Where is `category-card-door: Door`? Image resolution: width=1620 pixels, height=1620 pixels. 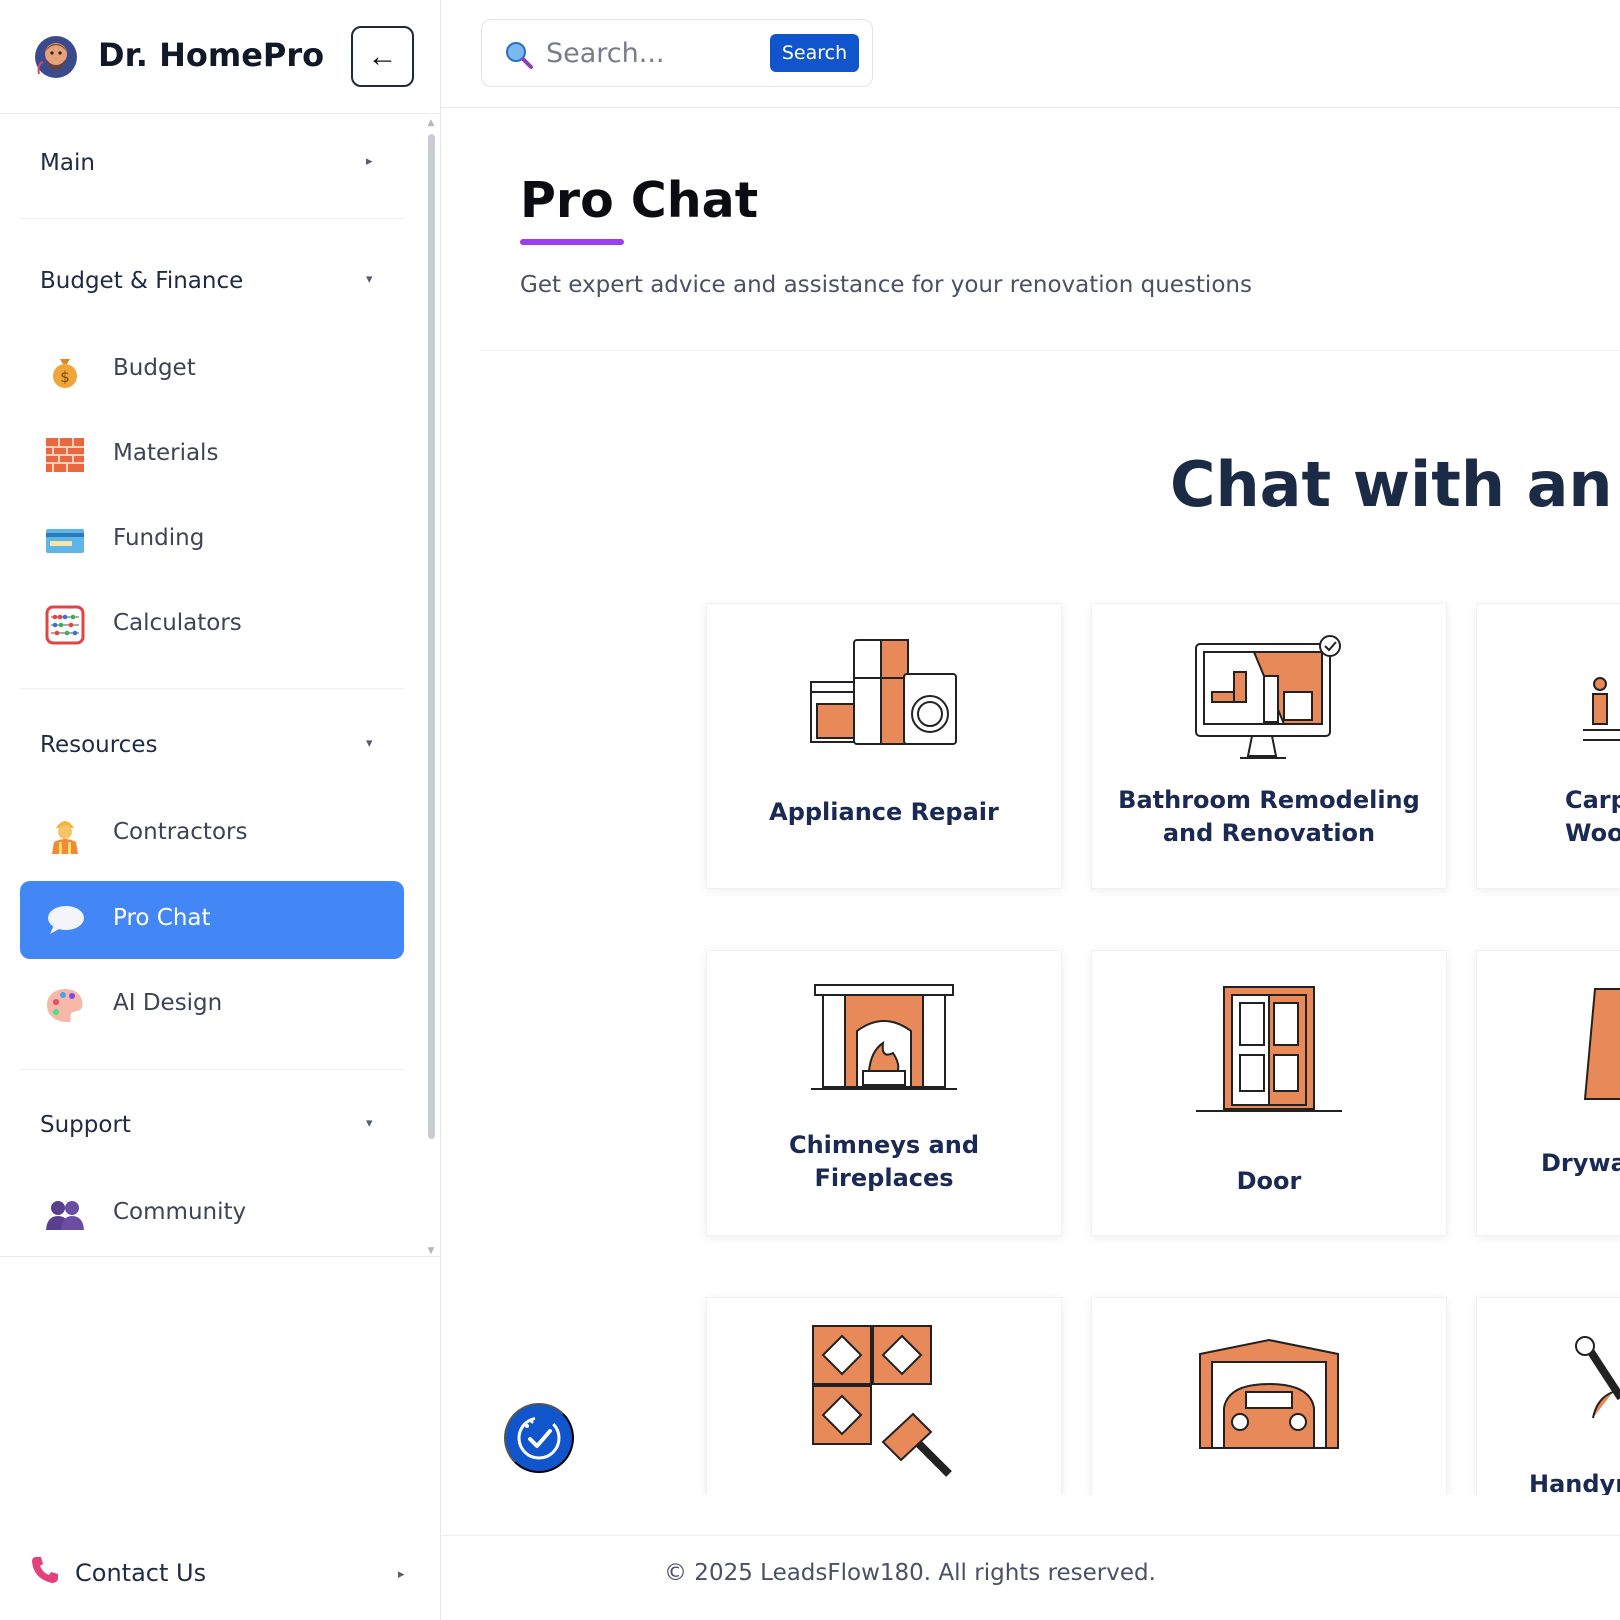
category-card-door: Door is located at coordinates (1269, 1093).